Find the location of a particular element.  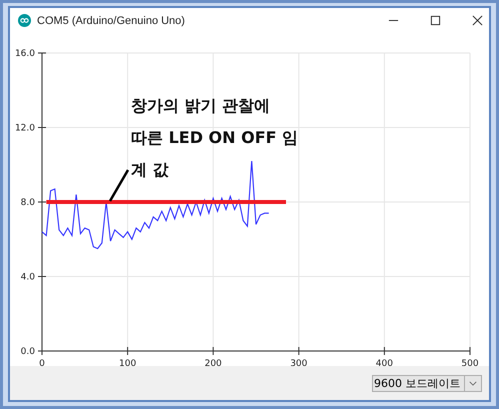

maximize-icon is located at coordinates (435, 20).